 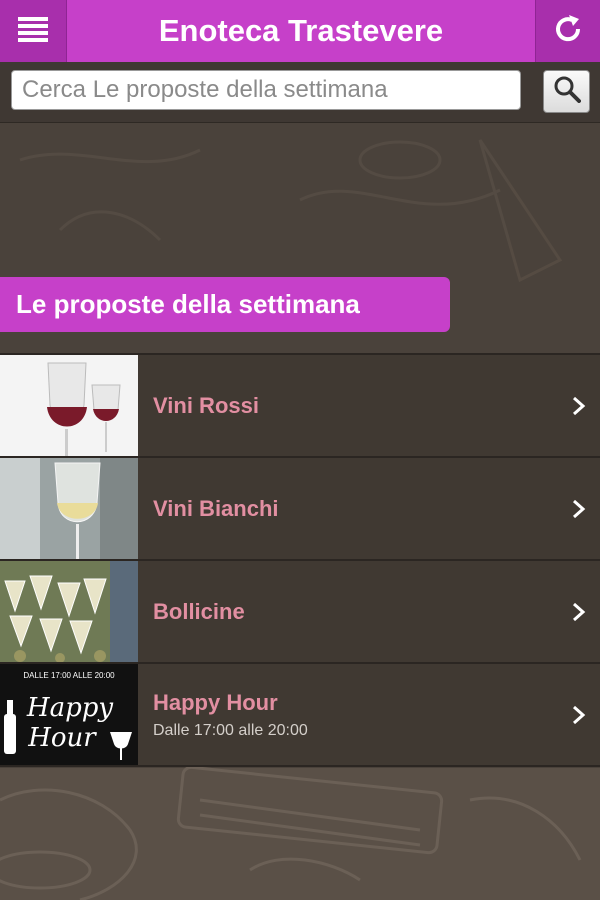 I want to click on item-label: Vini Rossi, so click(x=206, y=405).